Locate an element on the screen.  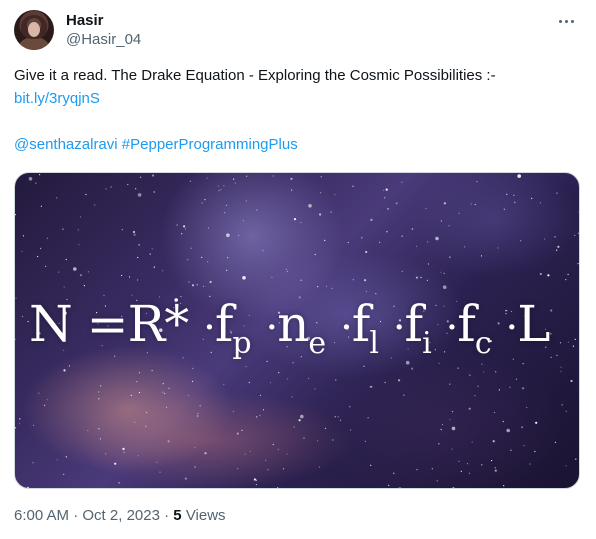
author-handle: @Hasir_04 is located at coordinates (103, 40).